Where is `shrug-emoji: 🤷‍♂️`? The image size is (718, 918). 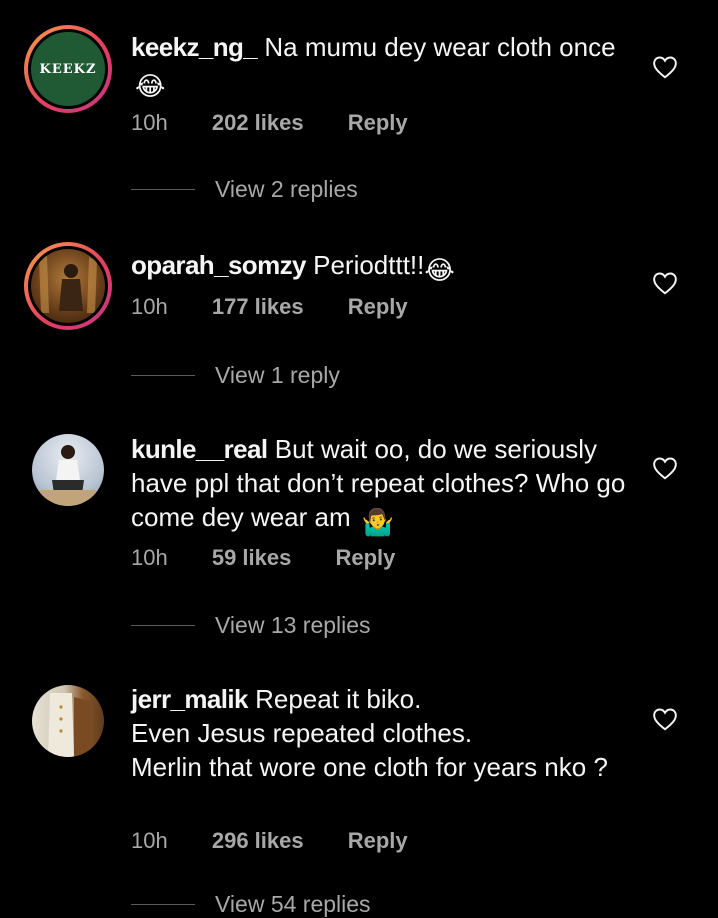 shrug-emoji: 🤷‍♂️ is located at coordinates (378, 522).